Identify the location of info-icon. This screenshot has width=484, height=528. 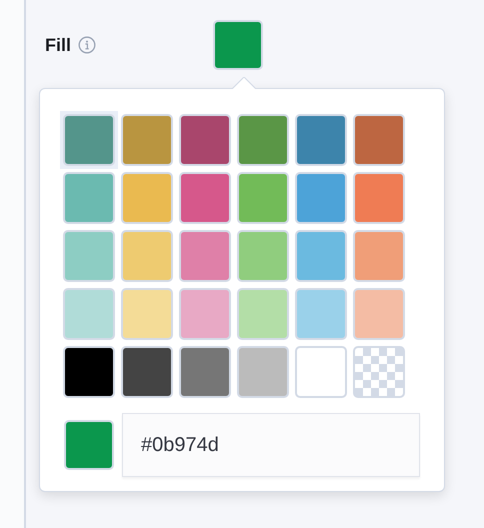
(87, 45).